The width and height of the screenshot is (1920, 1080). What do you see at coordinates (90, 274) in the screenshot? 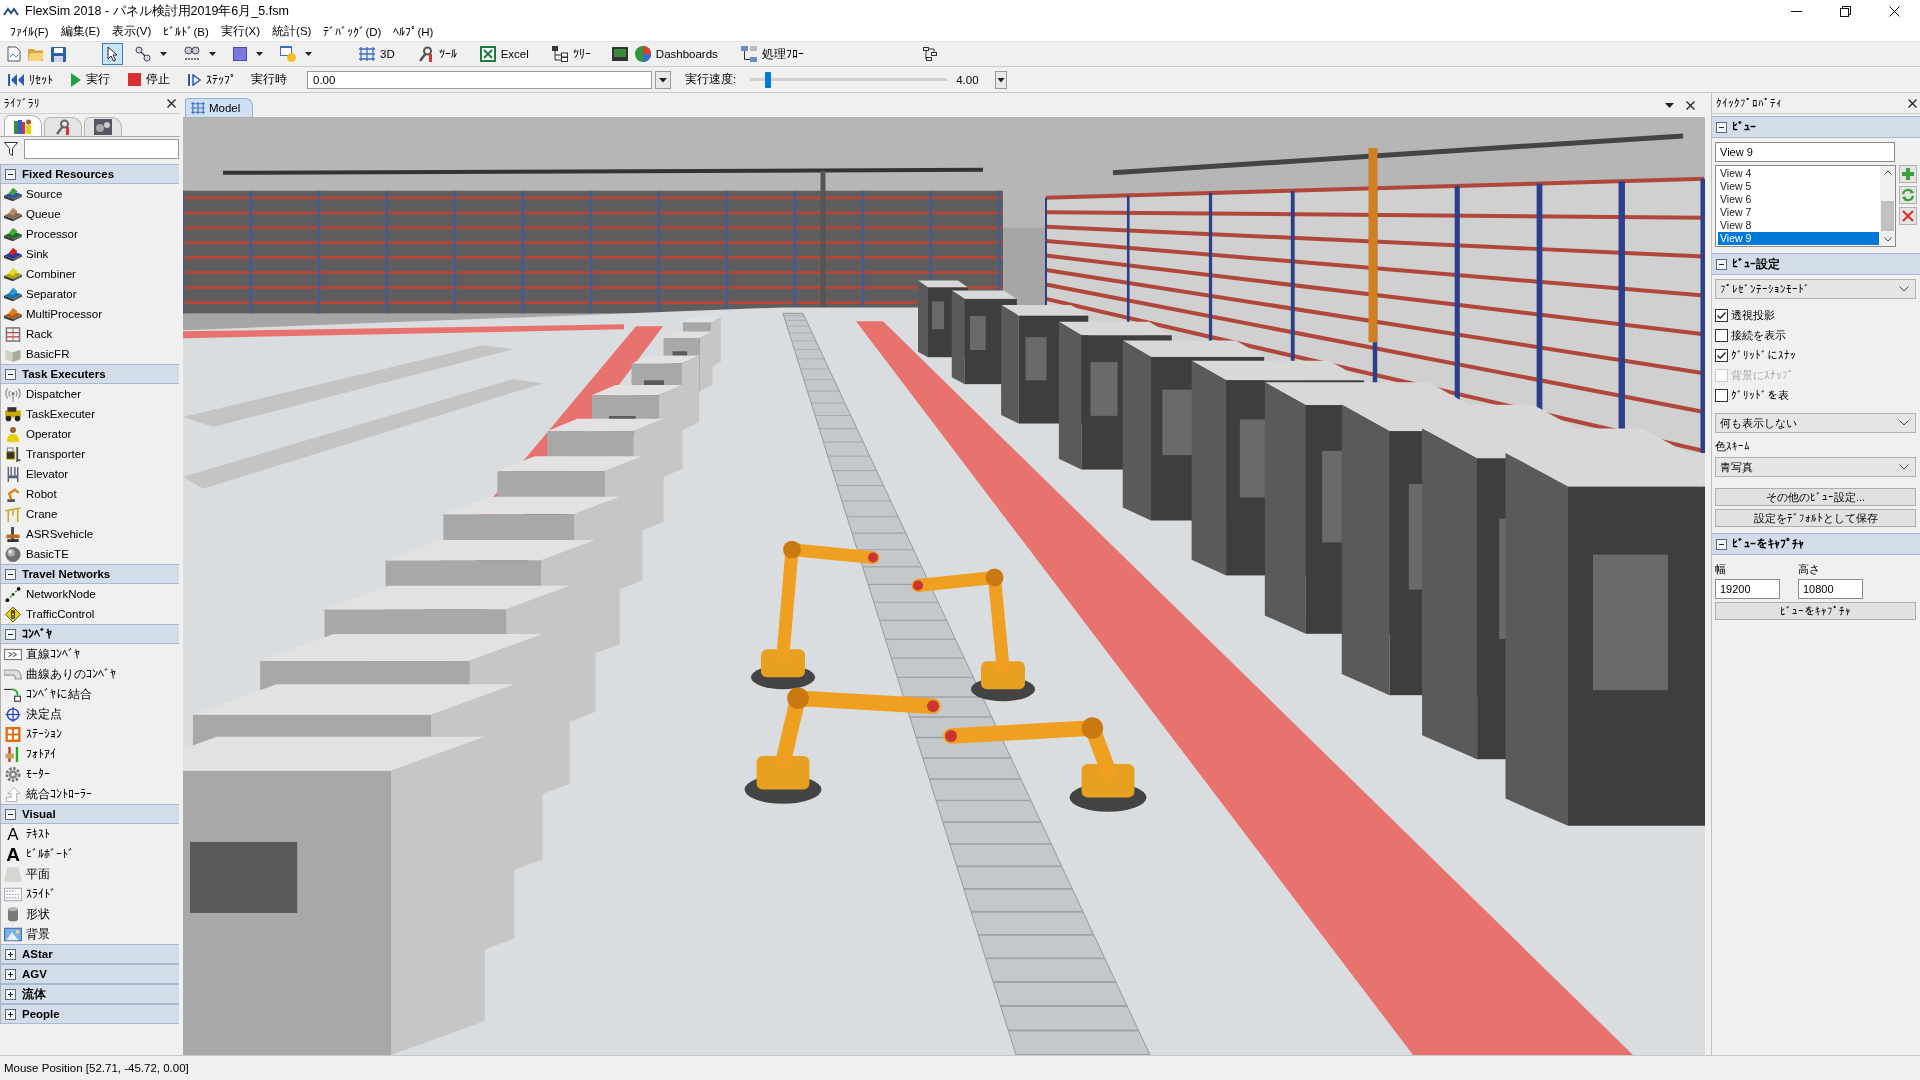
I see `library-item: Combiner` at bounding box center [90, 274].